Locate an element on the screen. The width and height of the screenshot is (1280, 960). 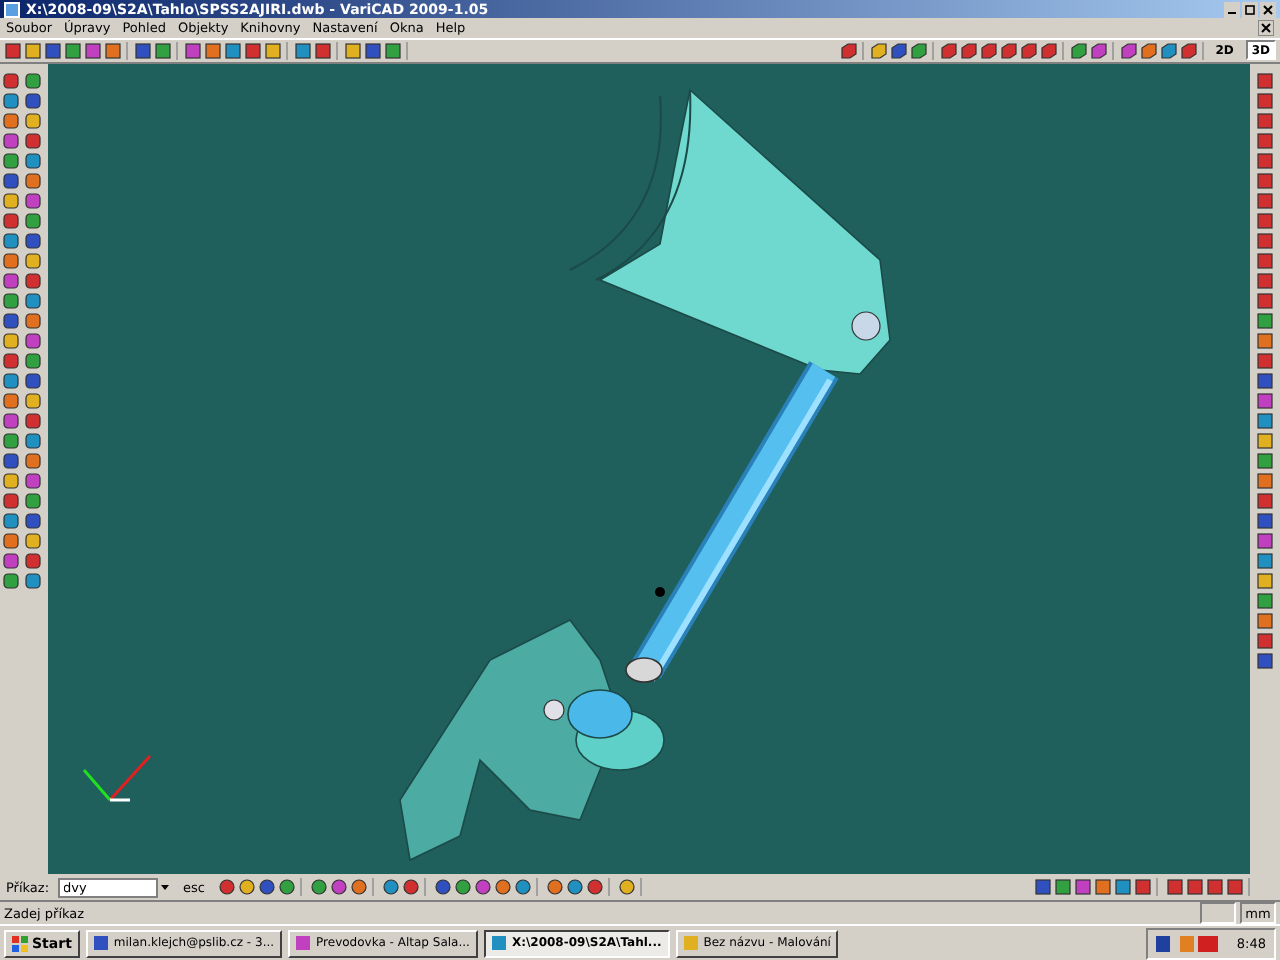
windows-logo-icon is located at coordinates (20, 943).